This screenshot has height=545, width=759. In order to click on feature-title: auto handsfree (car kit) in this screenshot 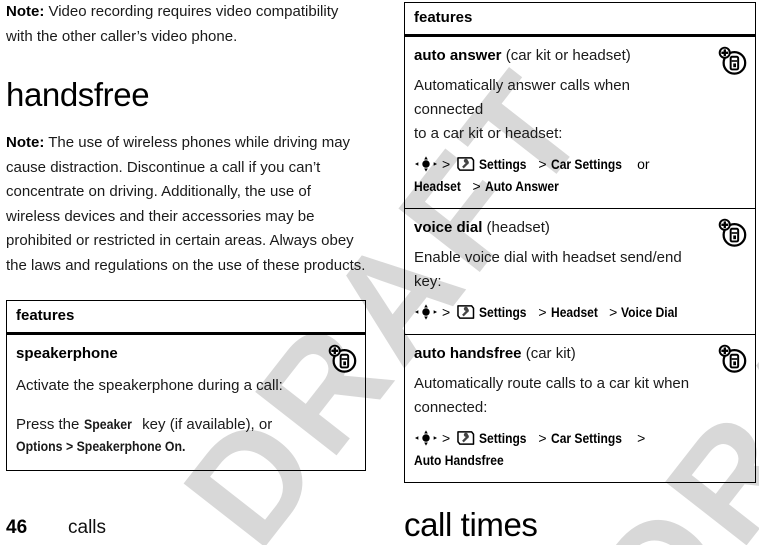, I will do `click(558, 353)`.